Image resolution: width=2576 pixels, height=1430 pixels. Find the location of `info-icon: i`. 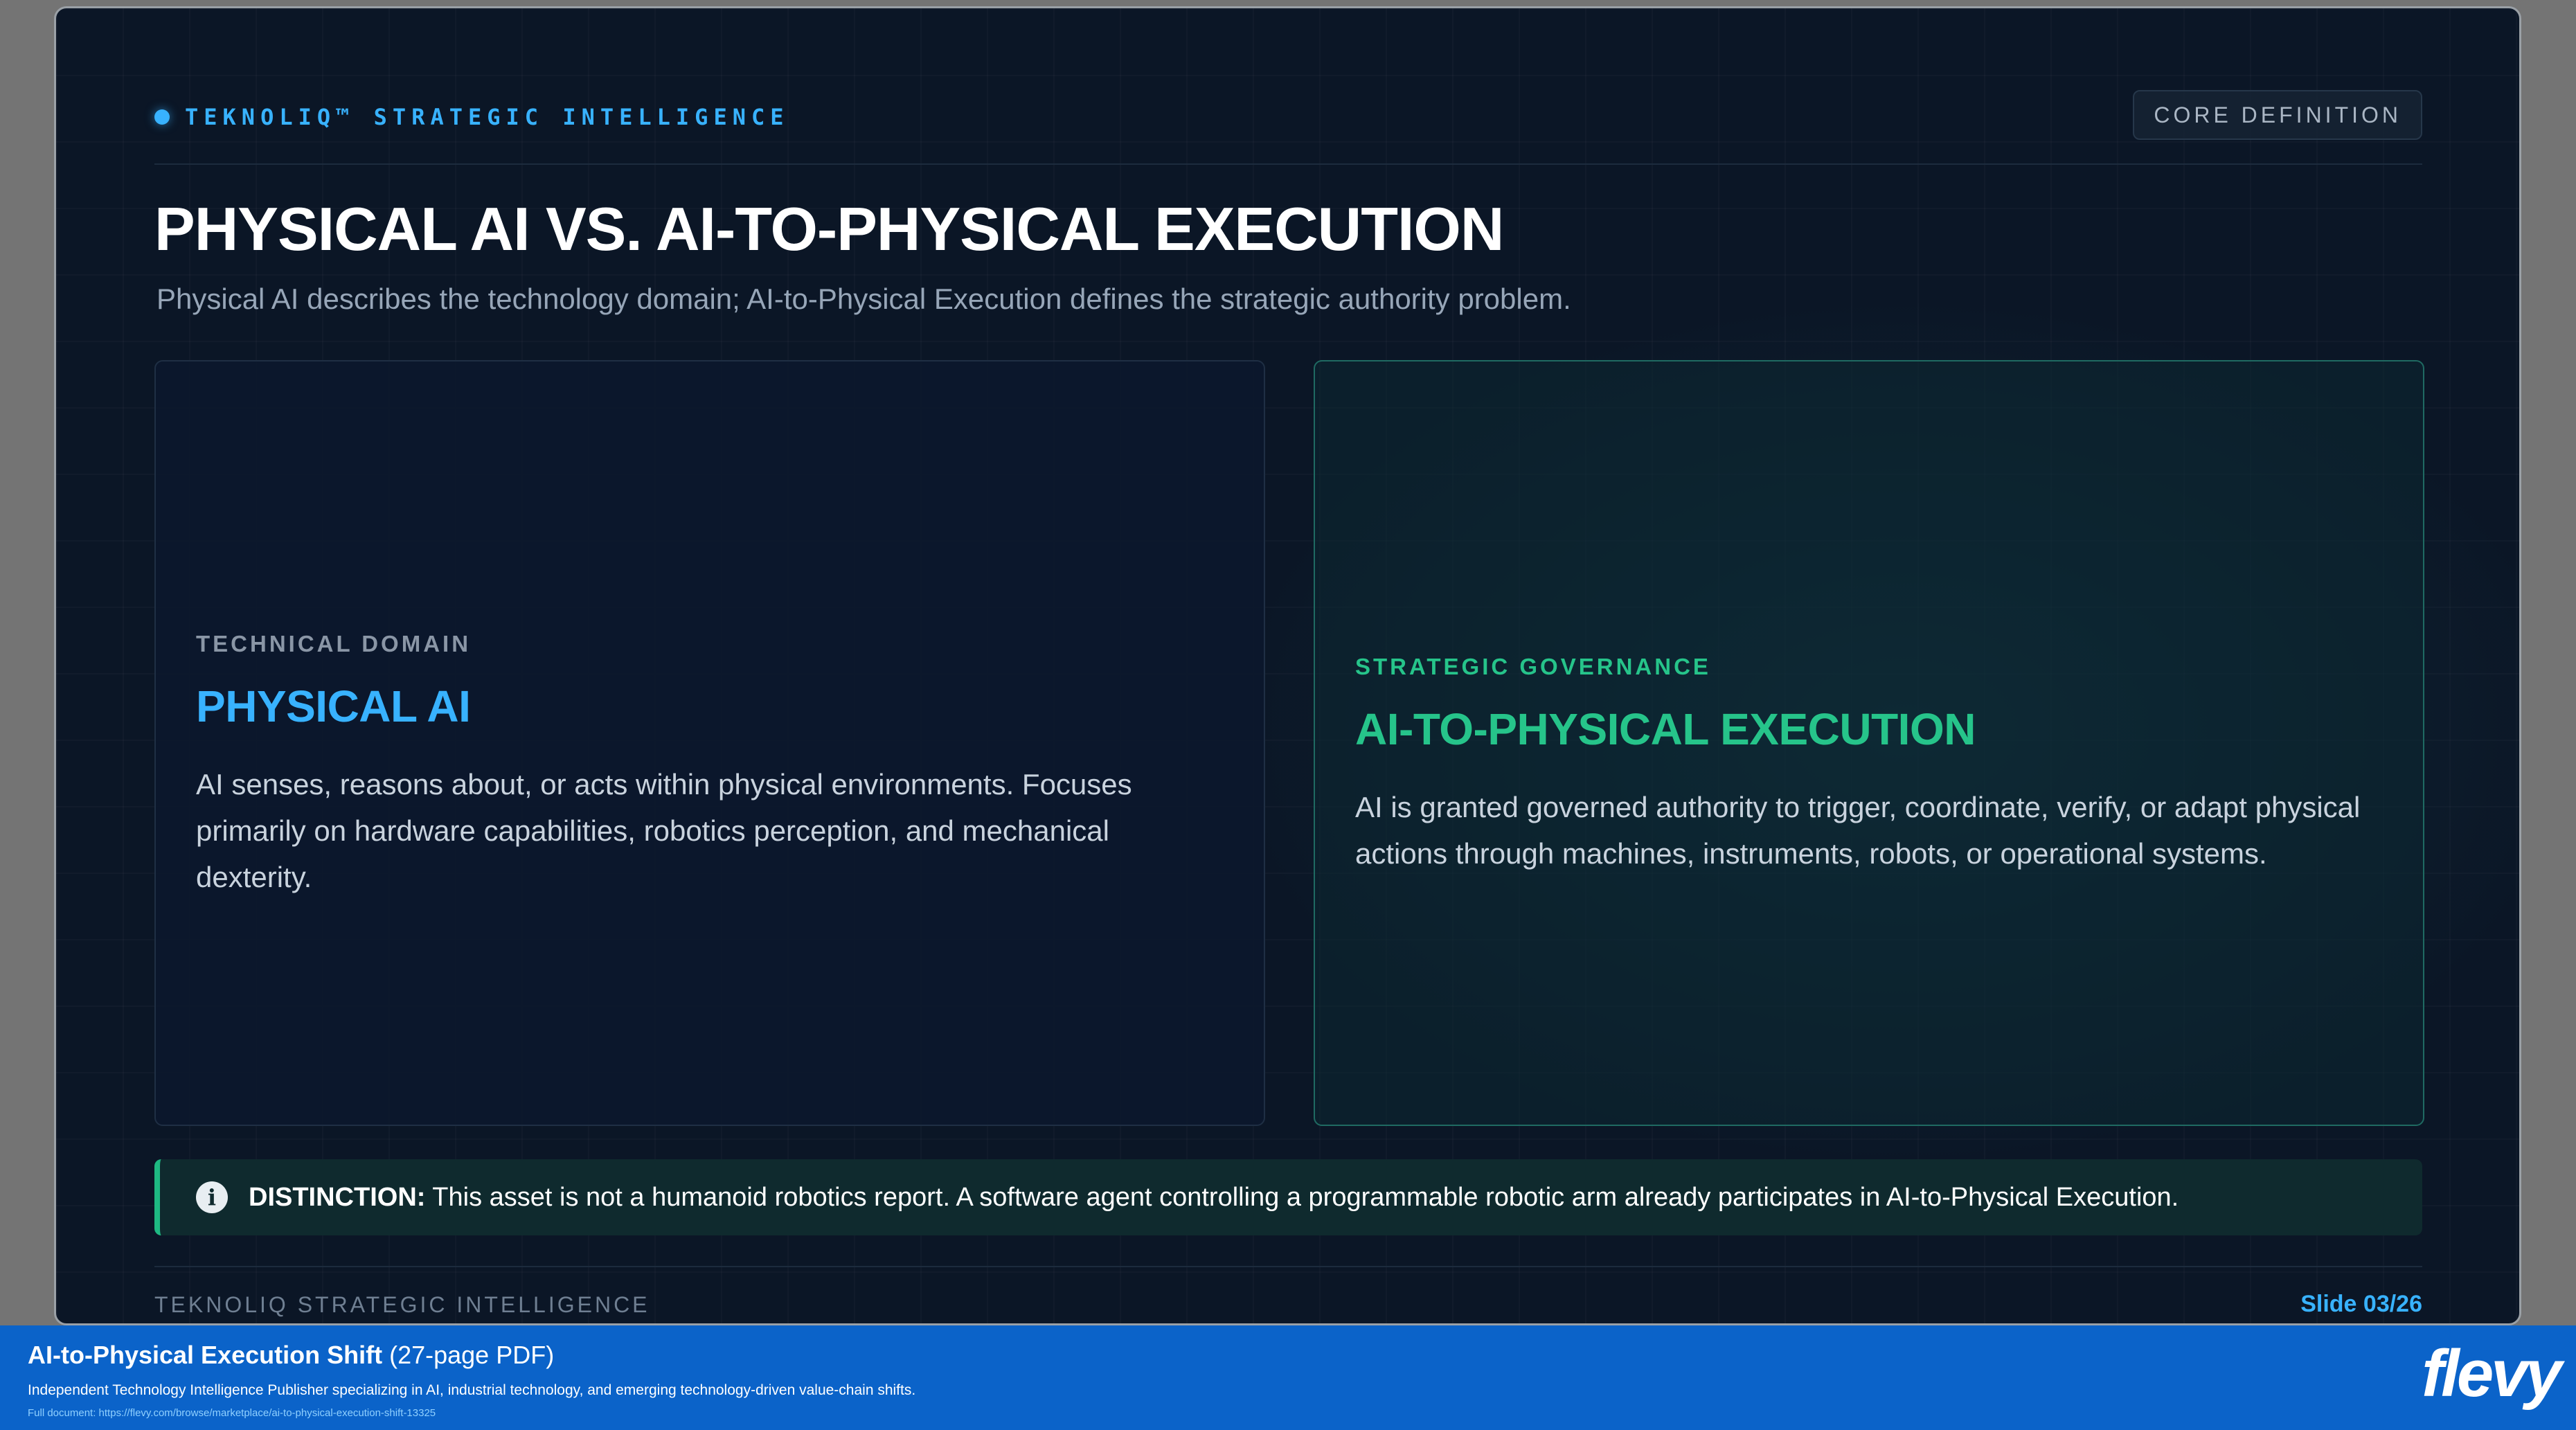

info-icon: i is located at coordinates (212, 1197).